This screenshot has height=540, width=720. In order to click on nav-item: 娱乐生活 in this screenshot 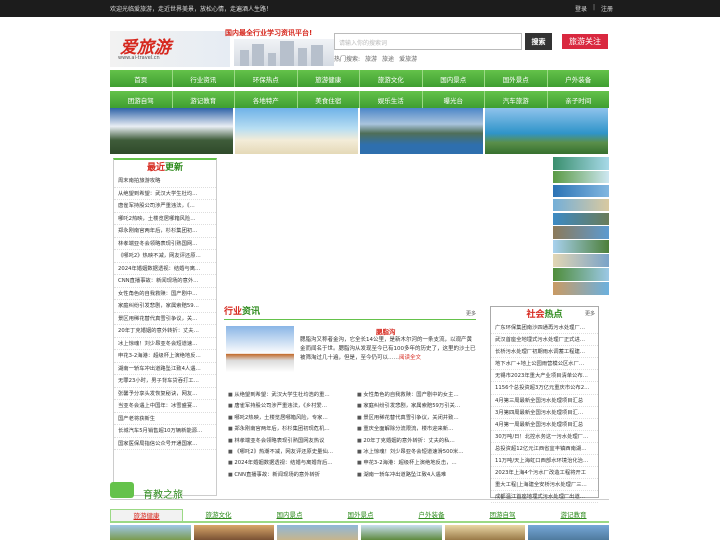, I will do `click(391, 99)`.